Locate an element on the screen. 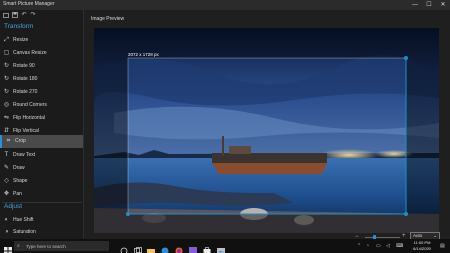  nav-item-rotate-90: ↻ Rotate 90 is located at coordinates (41, 66).